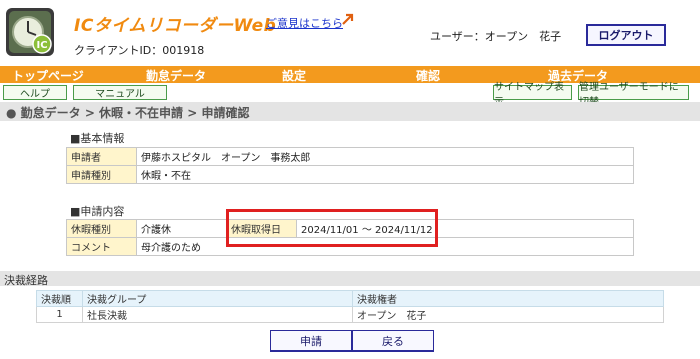 This screenshot has height=359, width=700. I want to click on route-title: 決裁経路, so click(26, 280).